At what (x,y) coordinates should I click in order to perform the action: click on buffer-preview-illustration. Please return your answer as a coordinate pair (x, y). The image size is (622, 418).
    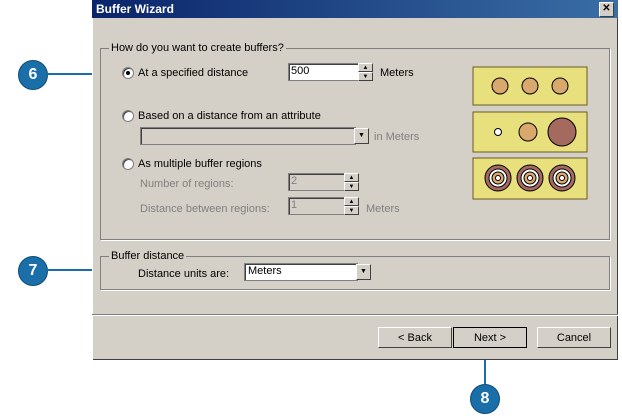
    Looking at the image, I should click on (530, 133).